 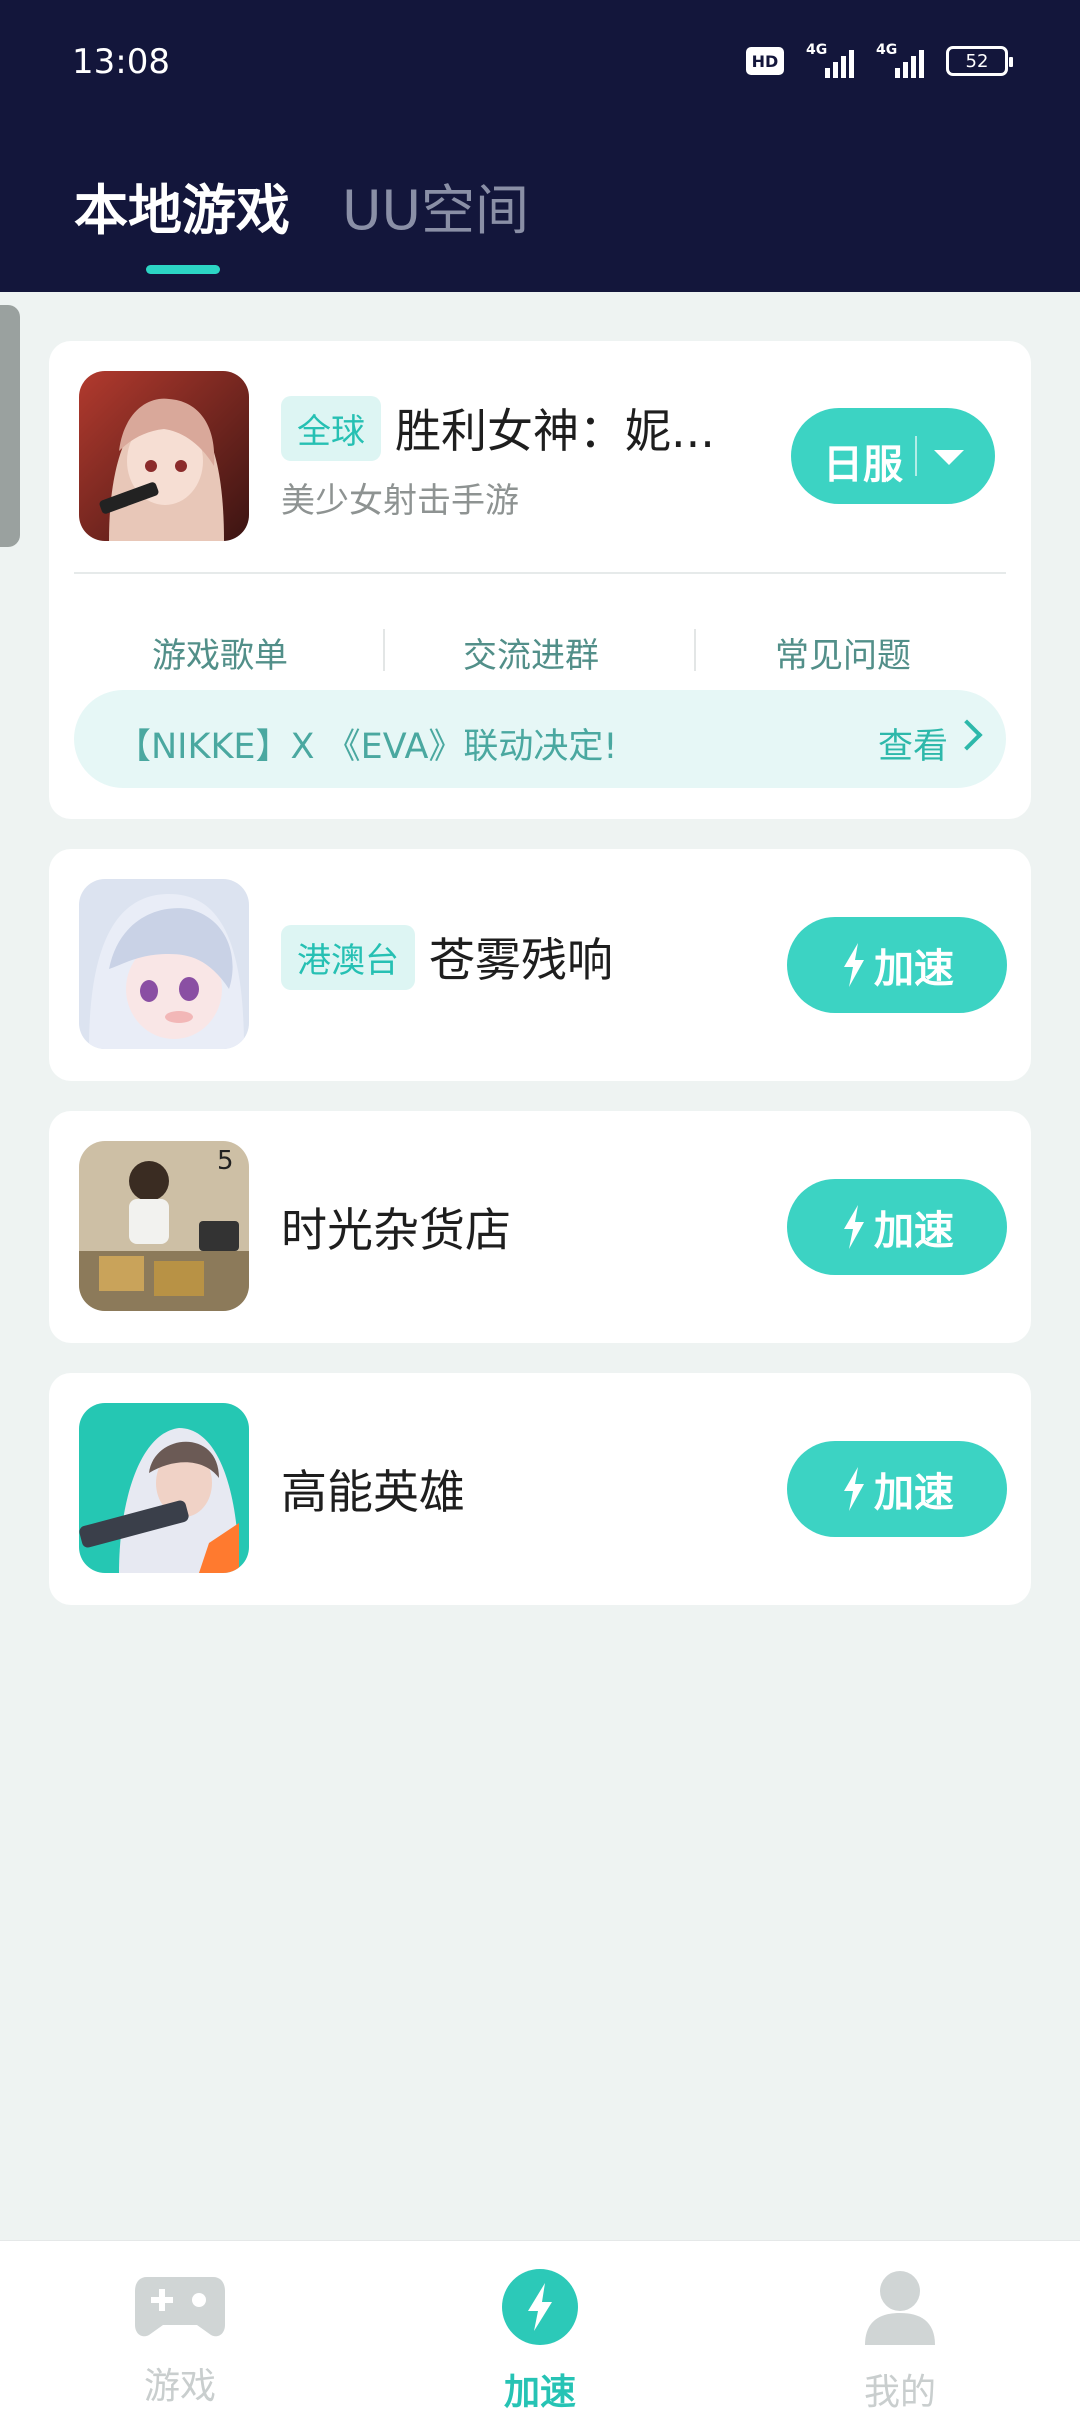 I want to click on server-select-button: 日服, so click(x=893, y=456).